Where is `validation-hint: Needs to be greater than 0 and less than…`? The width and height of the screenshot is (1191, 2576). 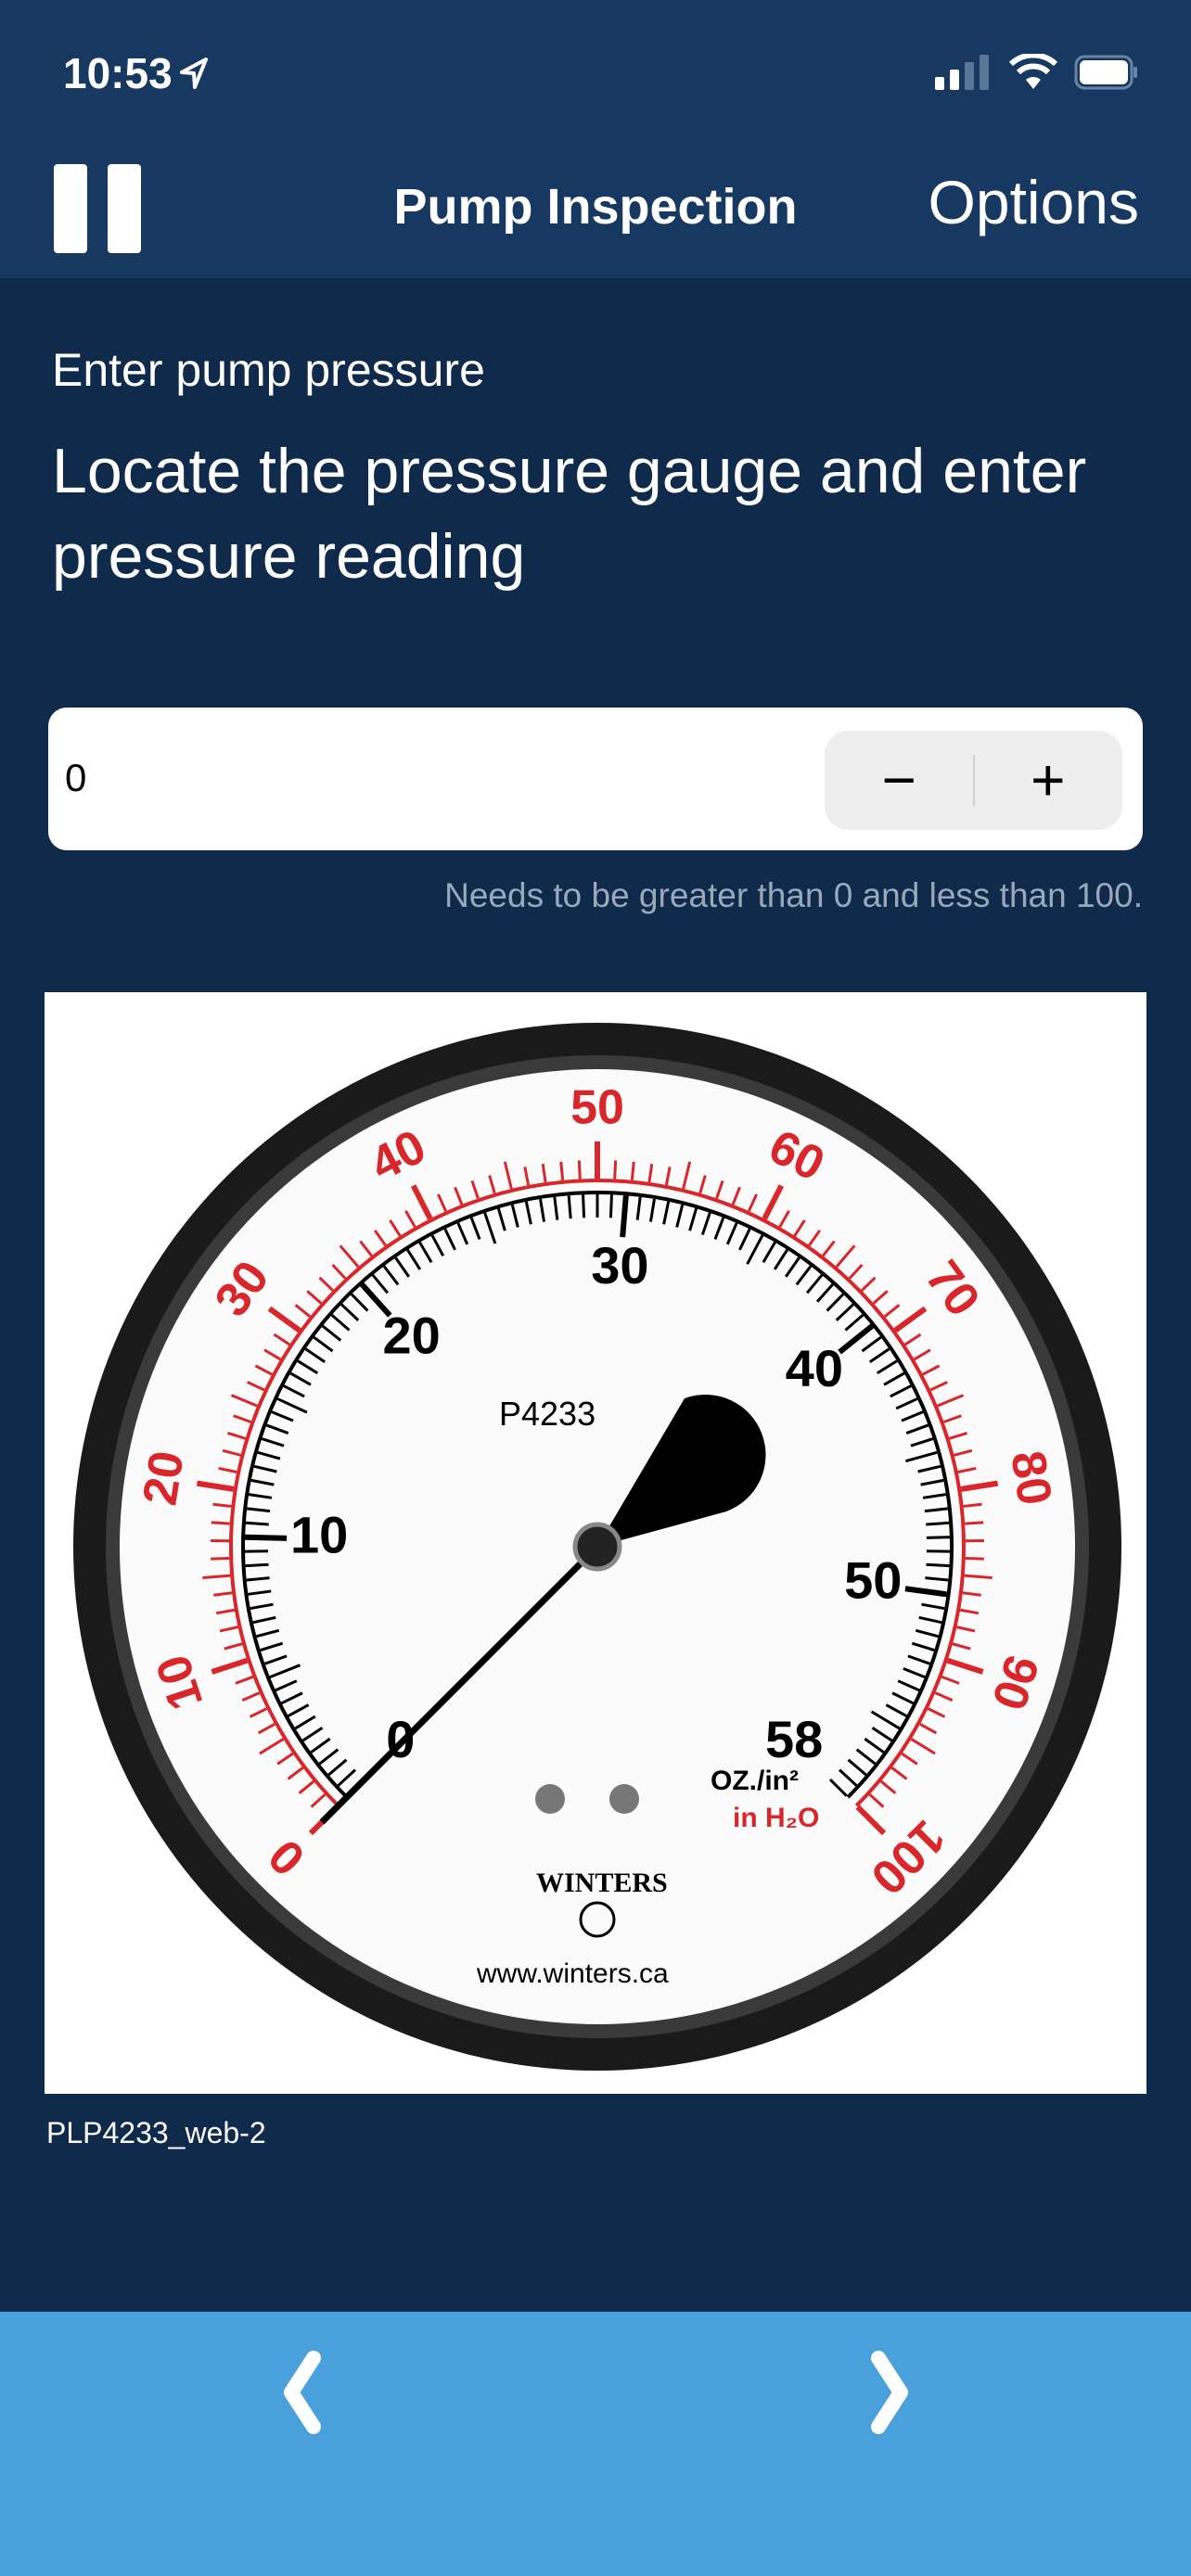 validation-hint: Needs to be greater than 0 and less than… is located at coordinates (793, 895).